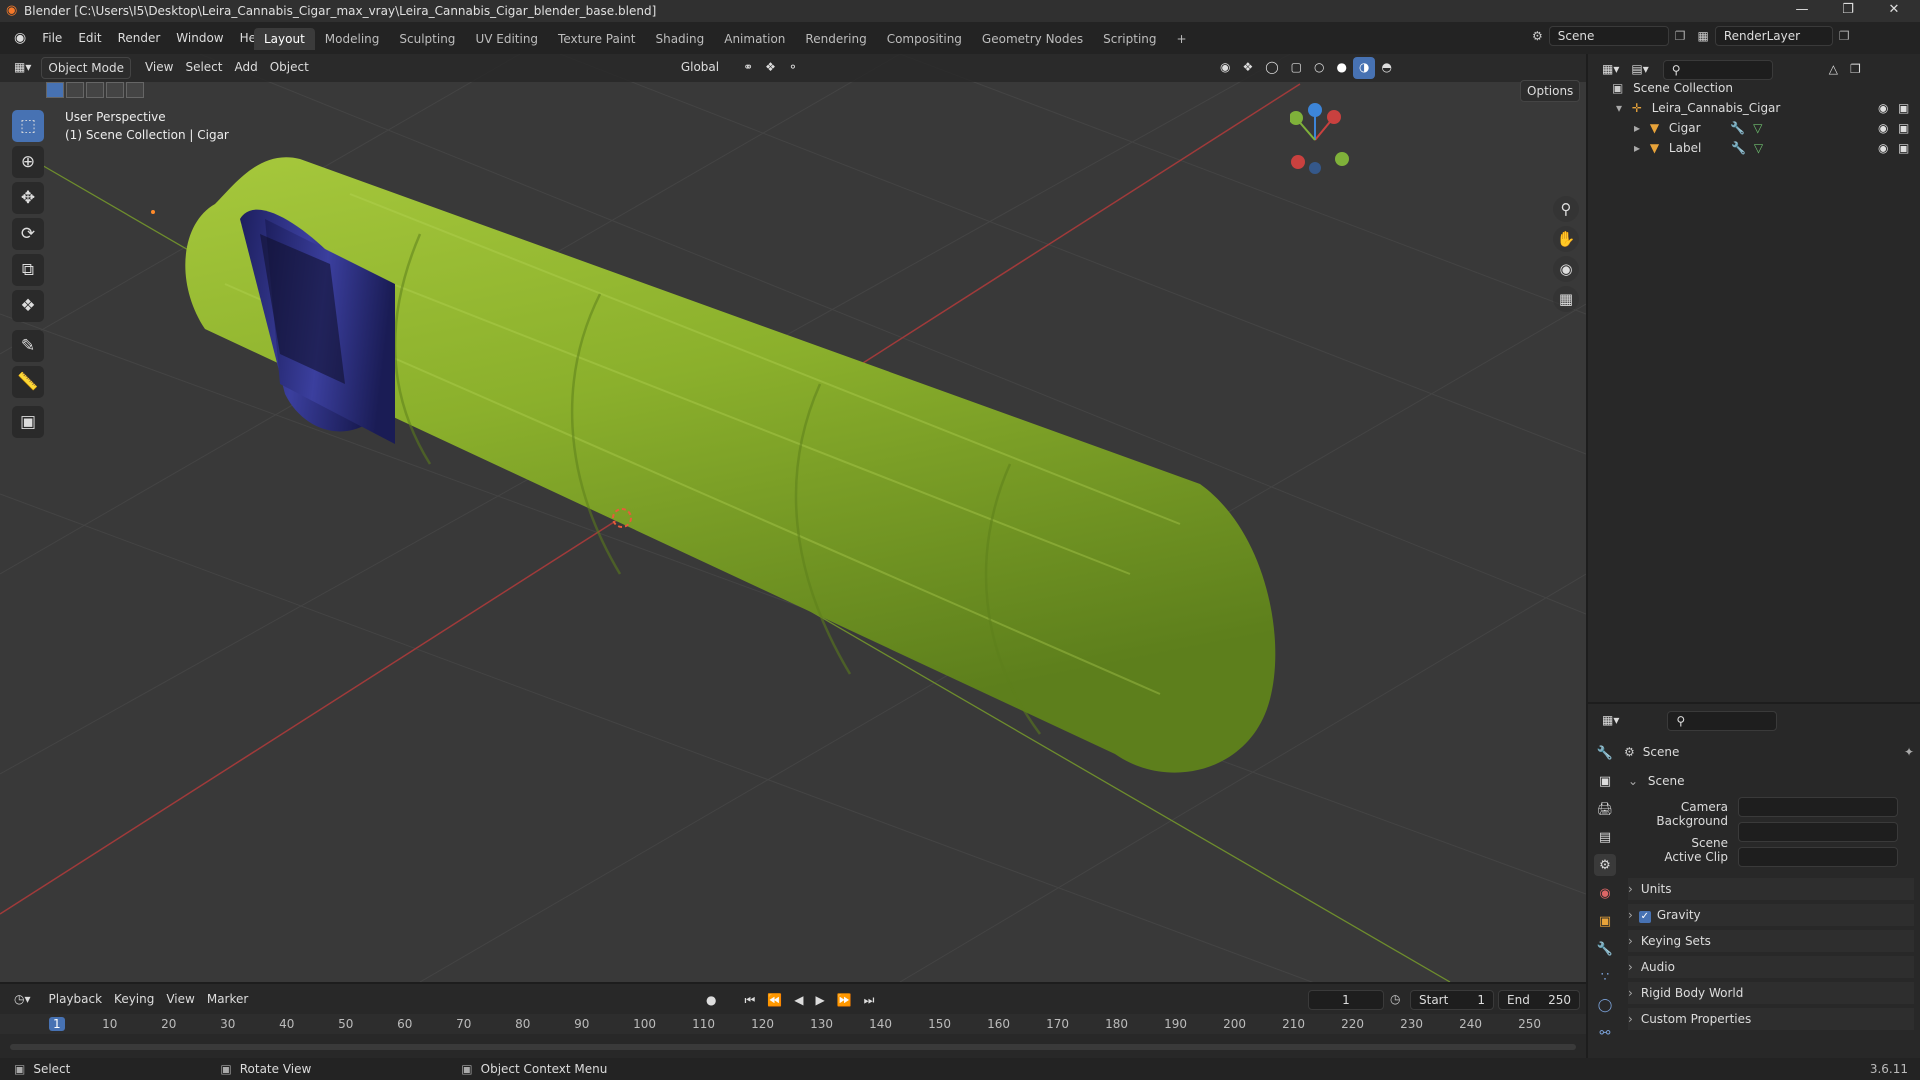 This screenshot has height=1080, width=1920. Describe the element at coordinates (1364, 68) in the screenshot. I see `shading-material-icon: ◑` at that location.